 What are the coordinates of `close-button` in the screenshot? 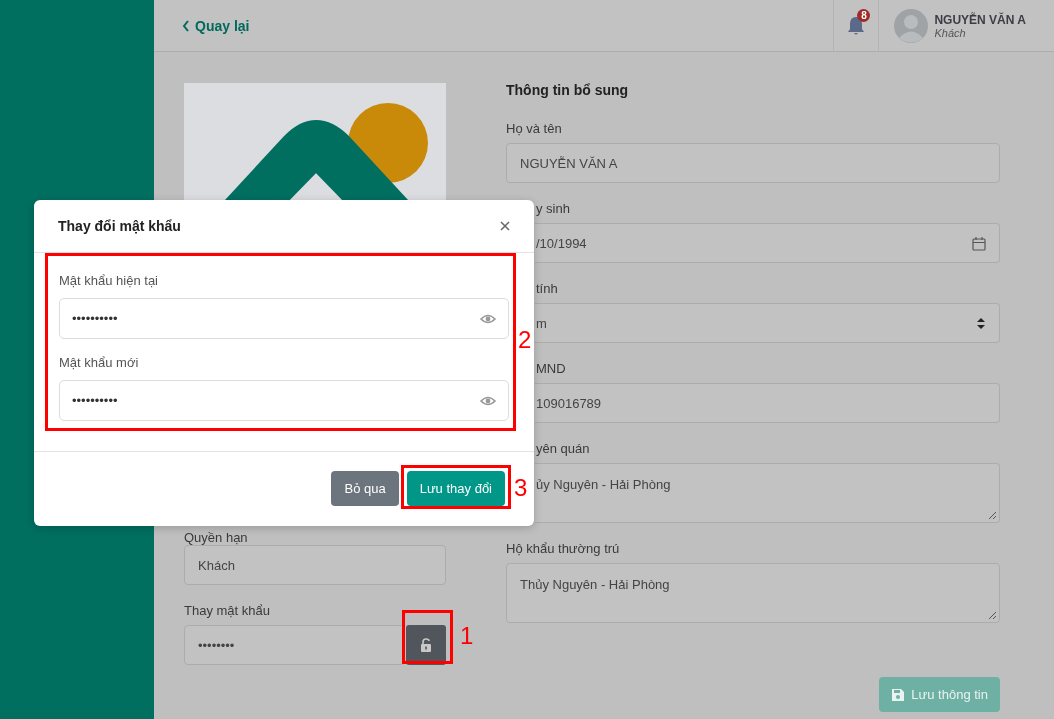 It's located at (505, 226).